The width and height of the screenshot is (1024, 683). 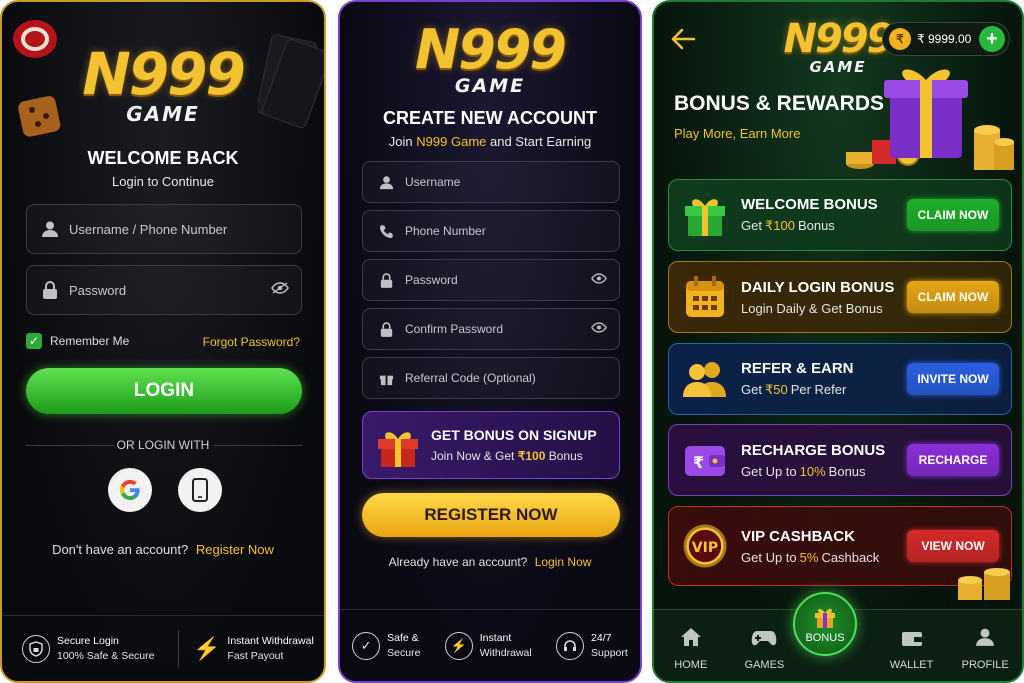 I want to click on wallet-balance: ₹ ₹ 9999.00 +, so click(x=946, y=39).